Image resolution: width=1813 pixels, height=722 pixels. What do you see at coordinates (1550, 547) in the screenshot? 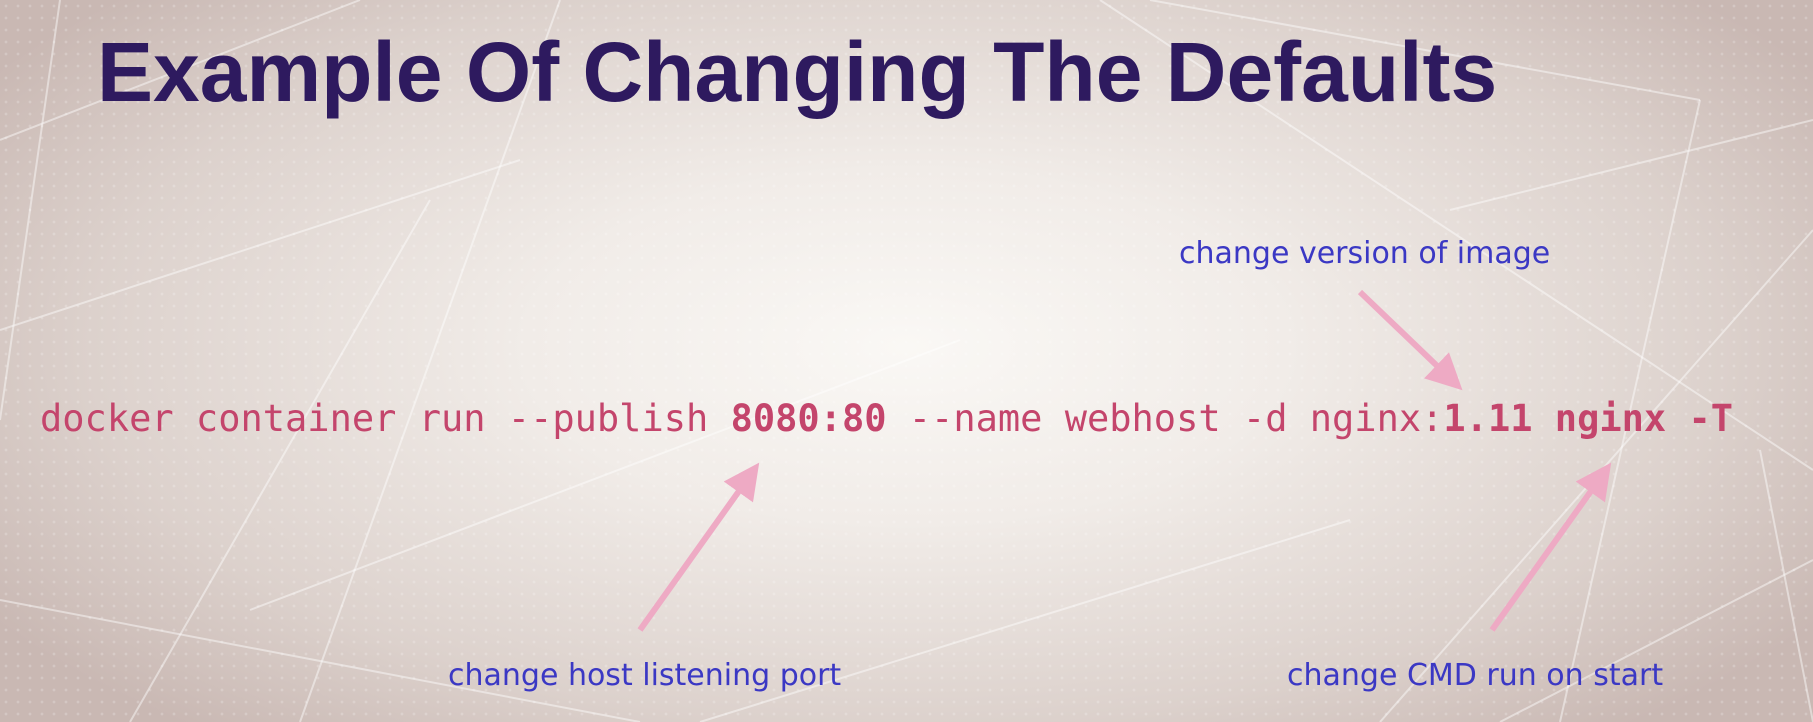
I see `arrow-to-cmd` at bounding box center [1550, 547].